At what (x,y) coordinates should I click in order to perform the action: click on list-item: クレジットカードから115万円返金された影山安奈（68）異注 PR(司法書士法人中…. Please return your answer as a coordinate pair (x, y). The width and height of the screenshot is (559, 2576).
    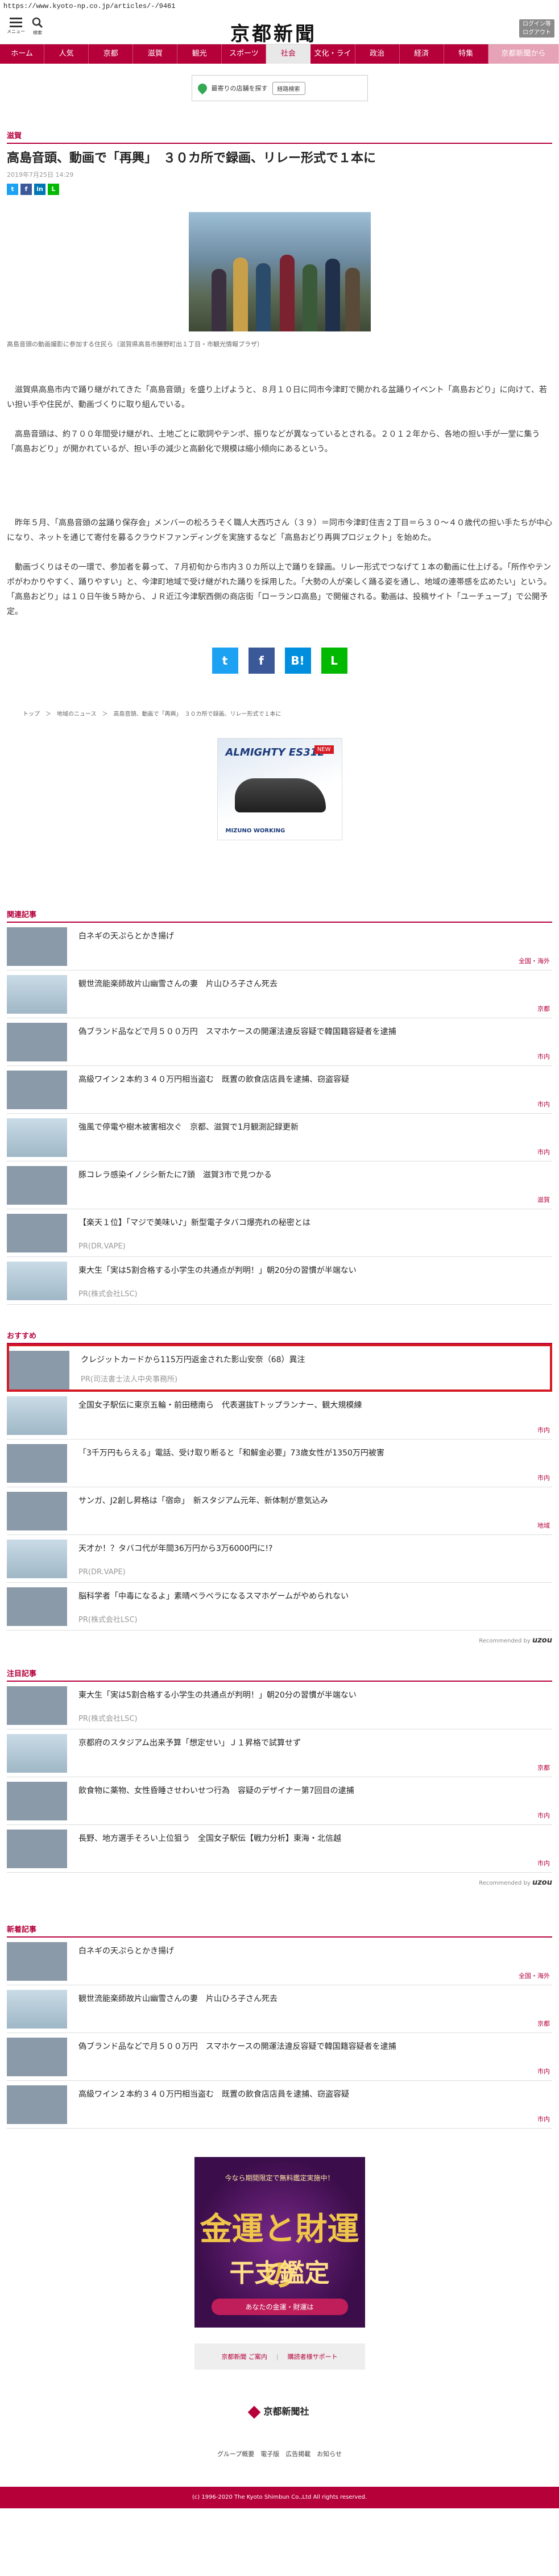
    Looking at the image, I should click on (279, 1368).